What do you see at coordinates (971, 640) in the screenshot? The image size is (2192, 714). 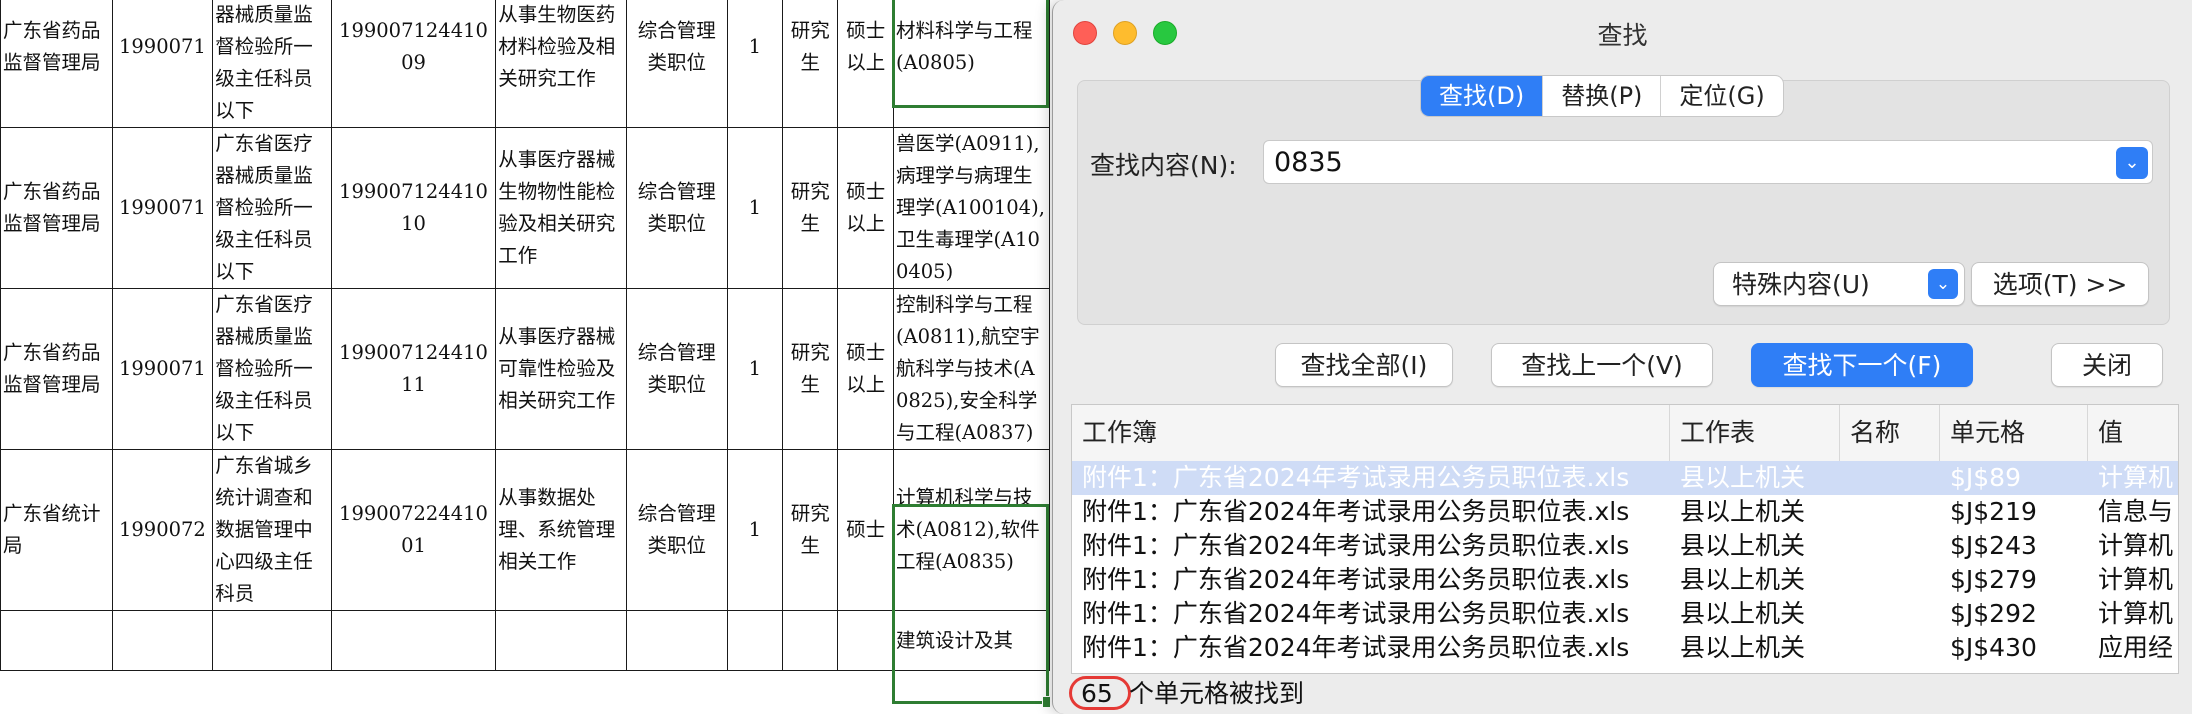 I see `sheet-cell-major: 建筑设计及其` at bounding box center [971, 640].